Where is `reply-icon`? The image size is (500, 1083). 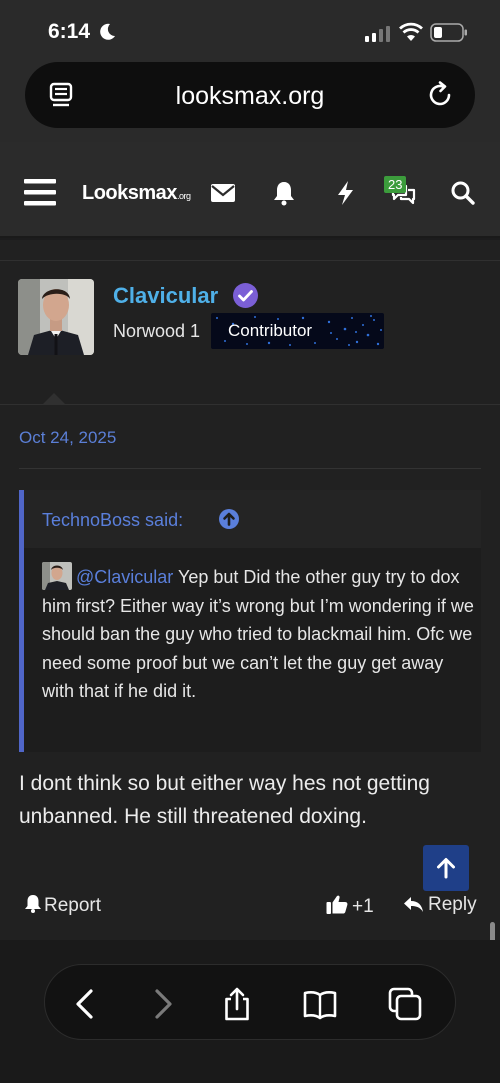
reply-icon is located at coordinates (413, 904).